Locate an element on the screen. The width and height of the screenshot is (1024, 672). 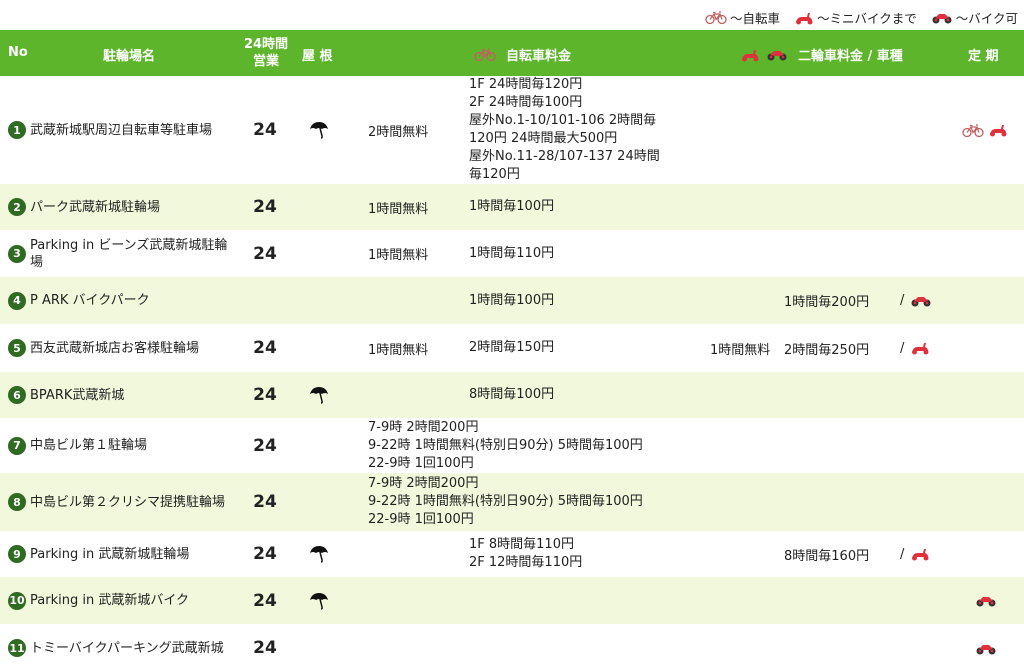
parking-name: BPARK武蔵新城 is located at coordinates (77, 395).